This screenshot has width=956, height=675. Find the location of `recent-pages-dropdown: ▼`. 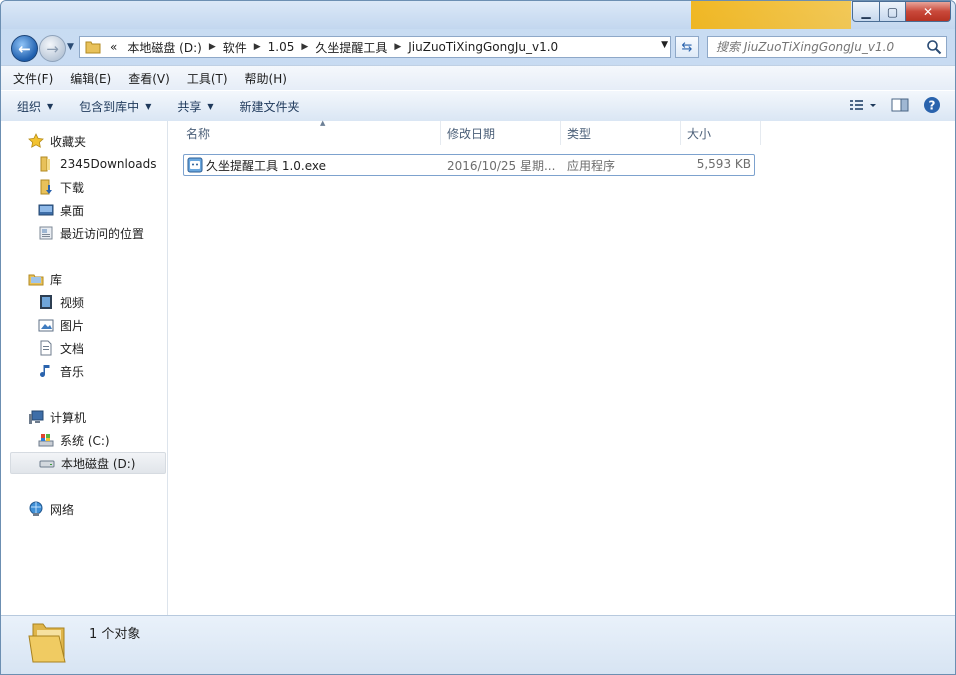

recent-pages-dropdown: ▼ is located at coordinates (70, 47).